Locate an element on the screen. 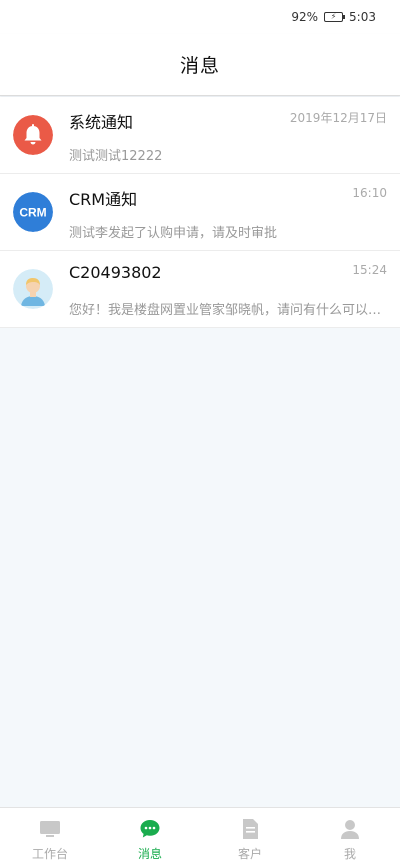 The height and width of the screenshot is (867, 400). tab-workbench: 工作台 is located at coordinates (50, 837).